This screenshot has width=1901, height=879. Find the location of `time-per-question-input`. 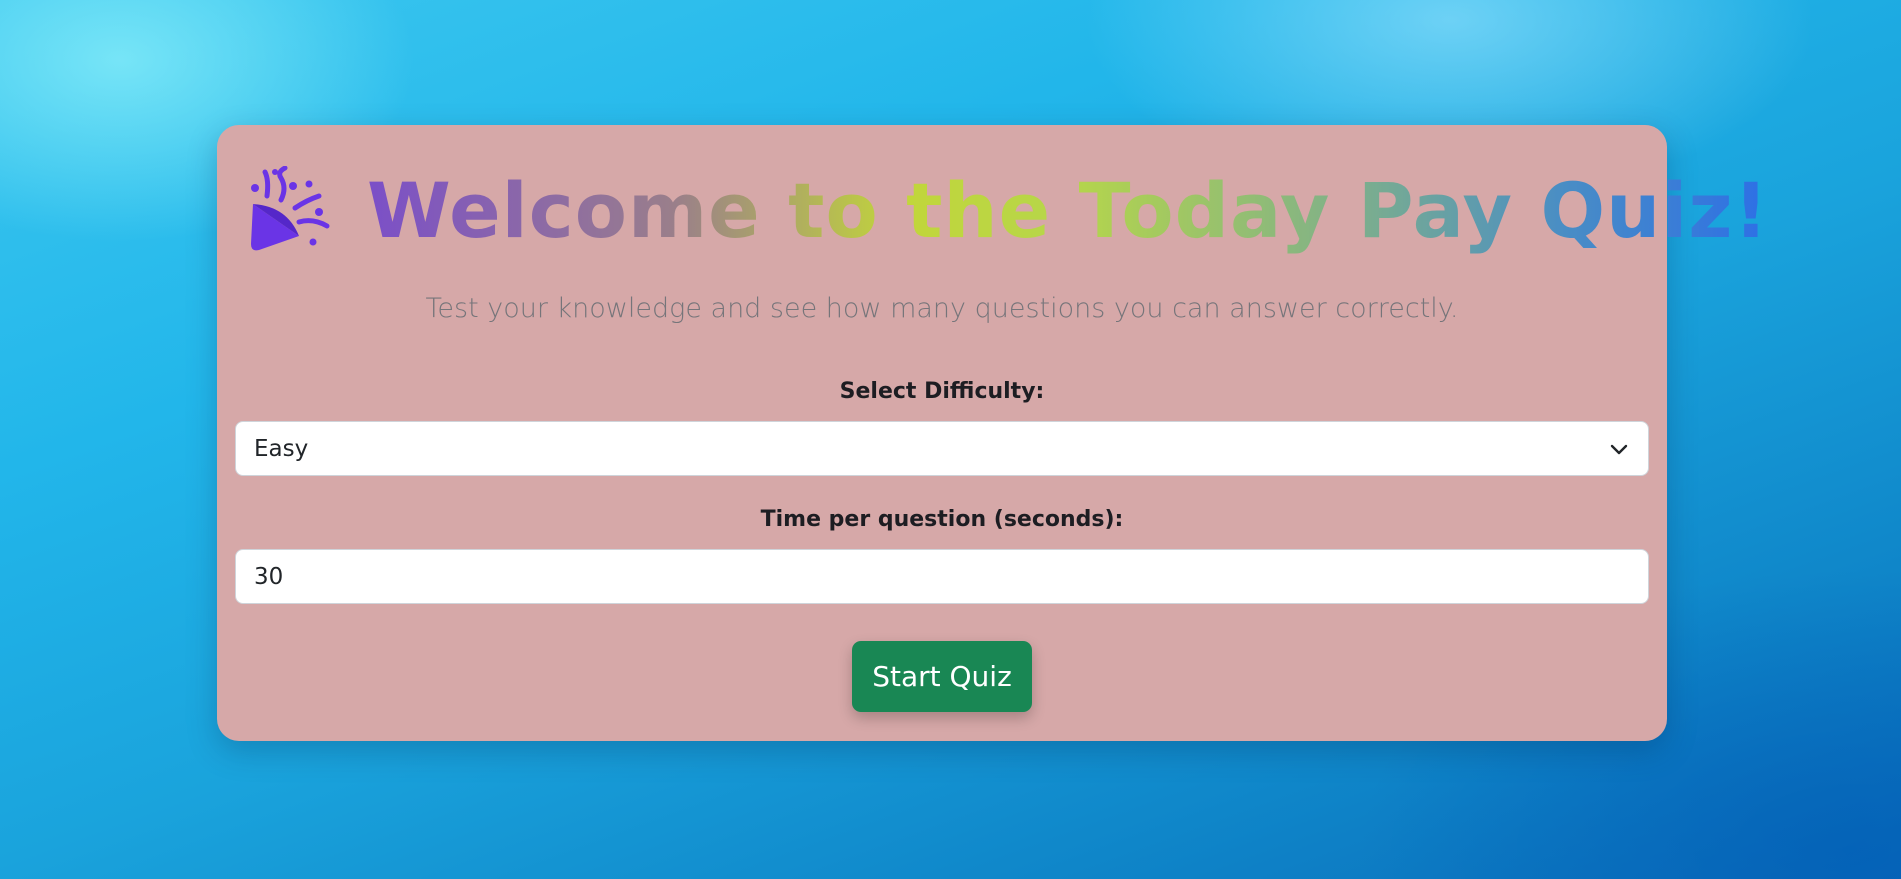

time-per-question-input is located at coordinates (942, 576).